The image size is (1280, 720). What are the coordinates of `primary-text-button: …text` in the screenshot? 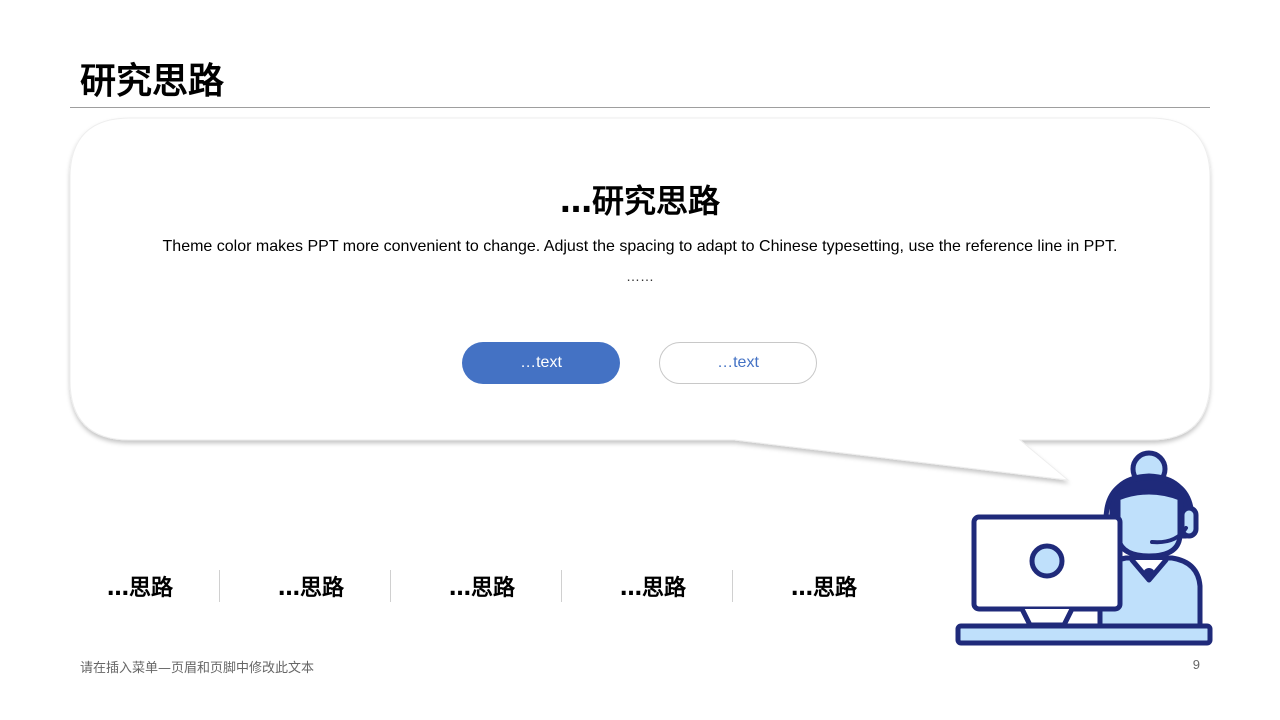 It's located at (541, 363).